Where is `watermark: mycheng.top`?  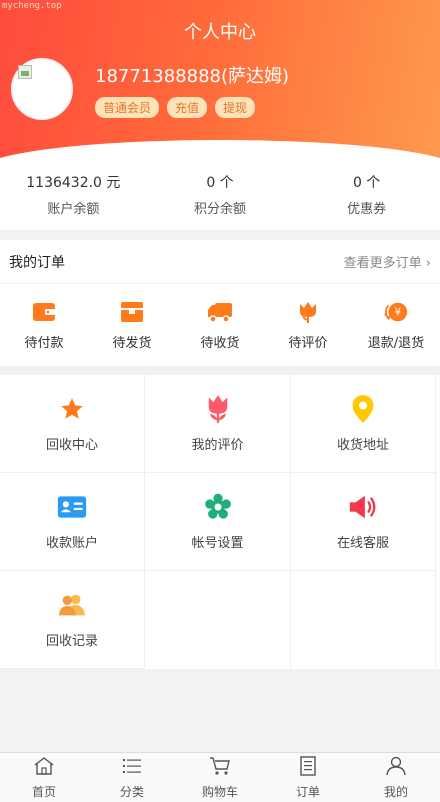
watermark: mycheng.top is located at coordinates (32, 6).